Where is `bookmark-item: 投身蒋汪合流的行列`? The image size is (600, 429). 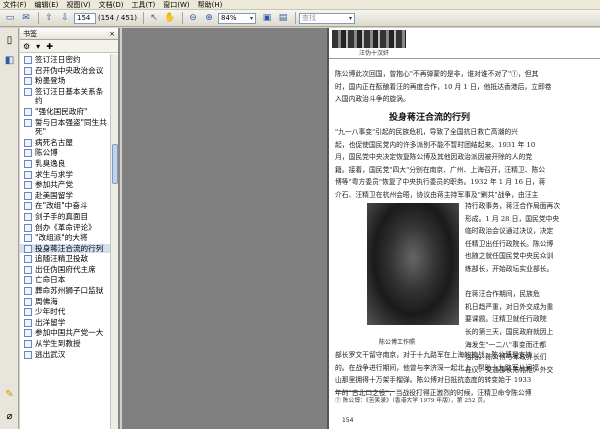
bookmark-item: 投身蒋汪合流的行列 is located at coordinates (65, 248).